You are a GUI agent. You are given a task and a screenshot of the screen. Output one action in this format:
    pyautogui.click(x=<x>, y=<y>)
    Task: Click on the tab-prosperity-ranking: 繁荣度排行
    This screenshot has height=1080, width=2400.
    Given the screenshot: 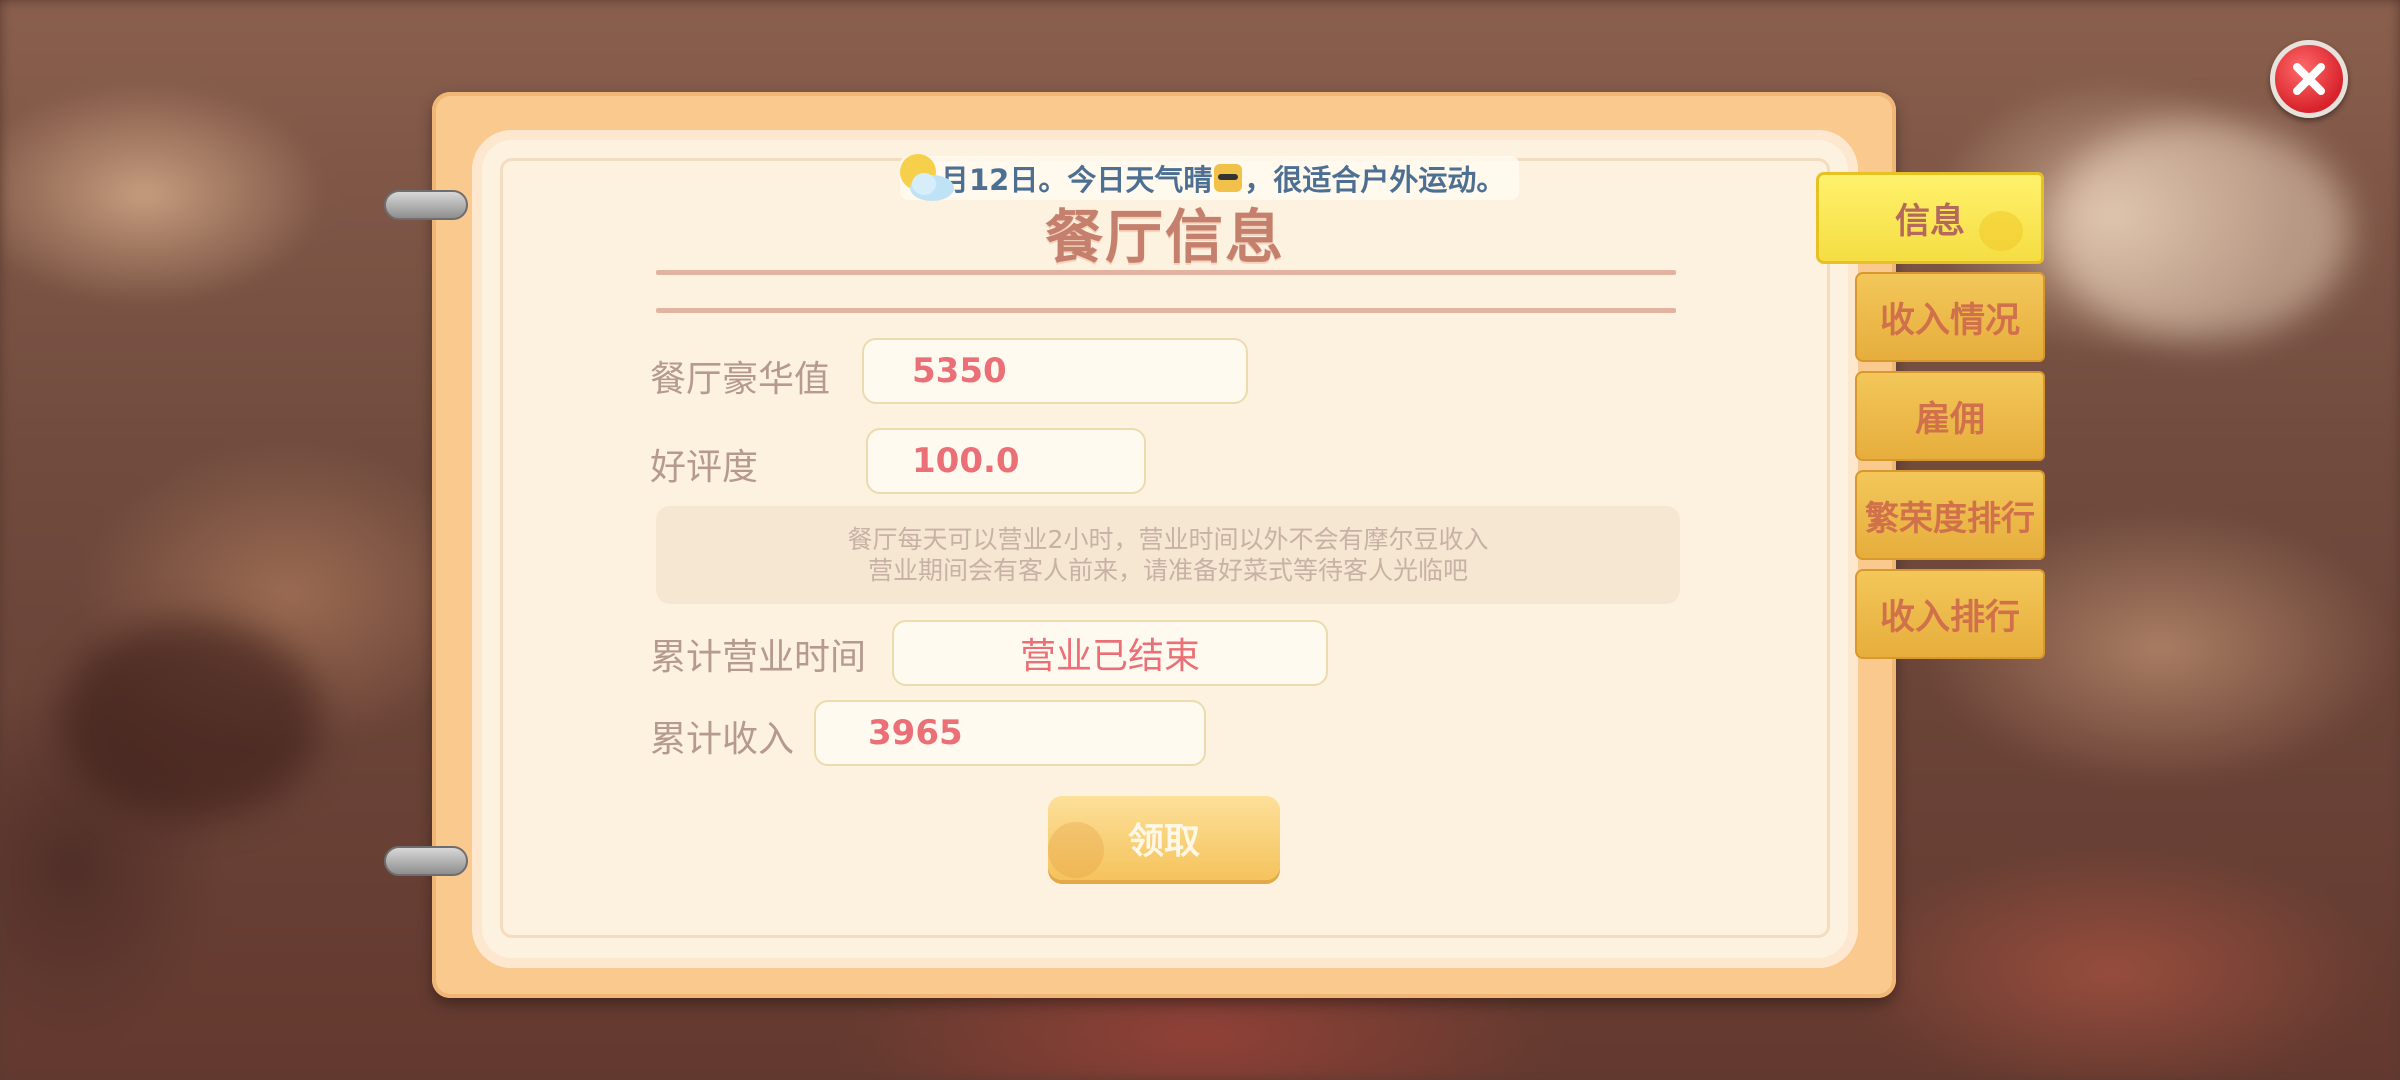 What is the action you would take?
    pyautogui.click(x=1950, y=515)
    